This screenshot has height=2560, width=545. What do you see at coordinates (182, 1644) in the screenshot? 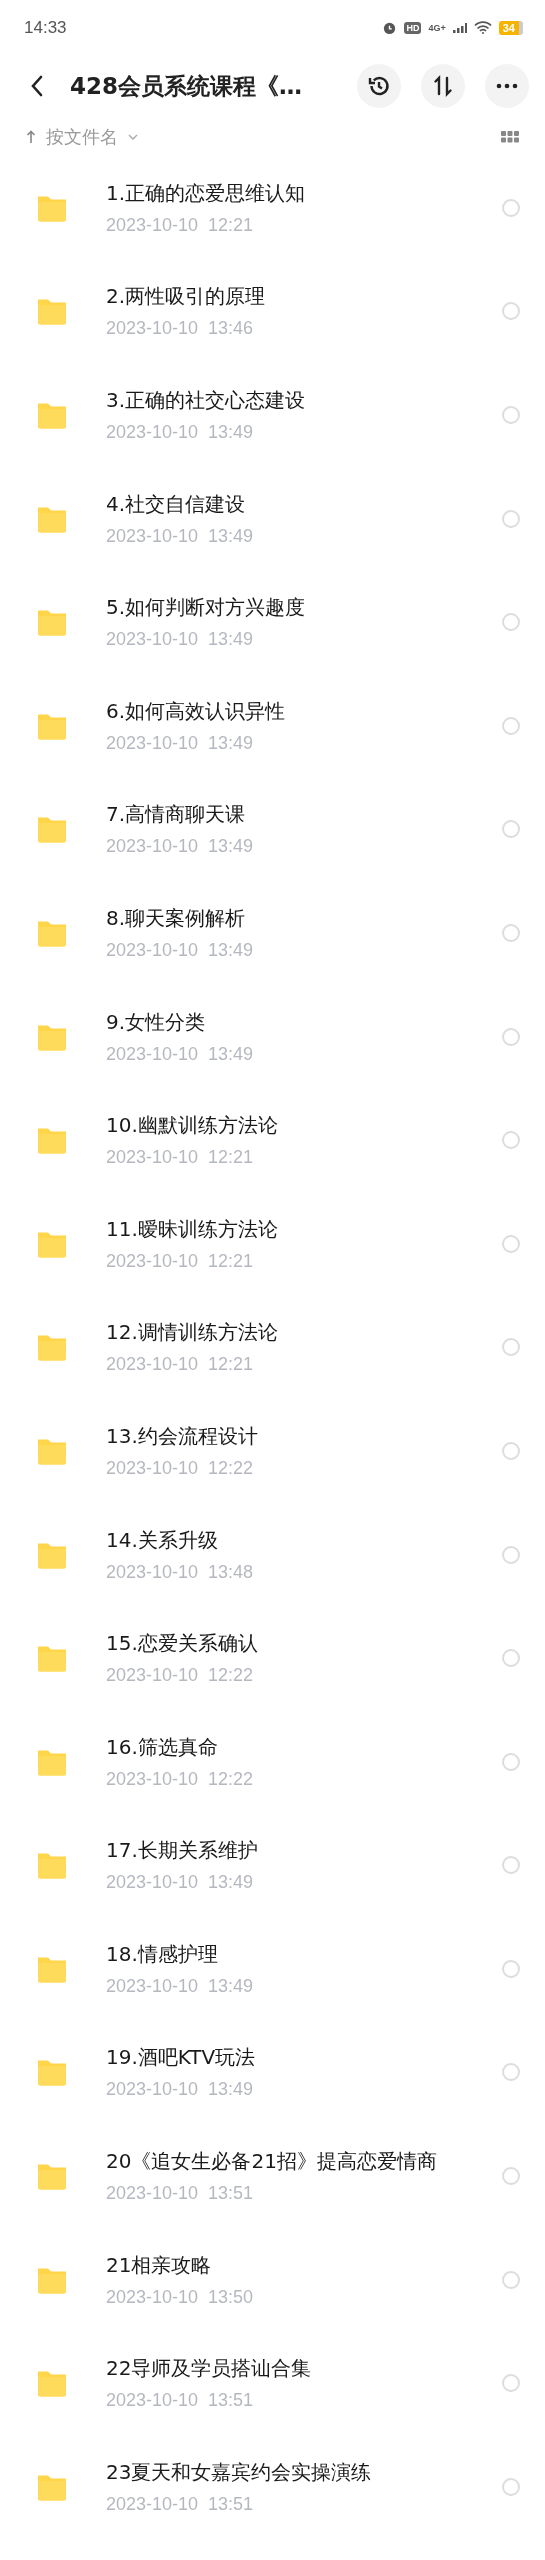
I see `folder-name: 15.恋爱关系确认` at bounding box center [182, 1644].